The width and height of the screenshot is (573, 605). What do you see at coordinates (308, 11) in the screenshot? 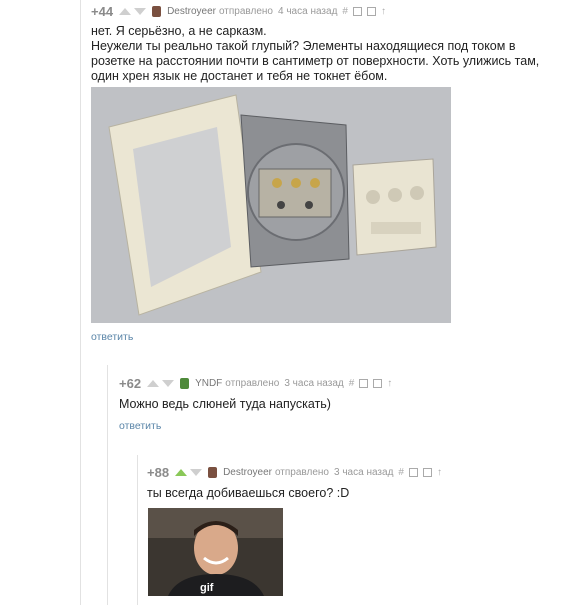
I see `timestamp: 4 часа назад` at bounding box center [308, 11].